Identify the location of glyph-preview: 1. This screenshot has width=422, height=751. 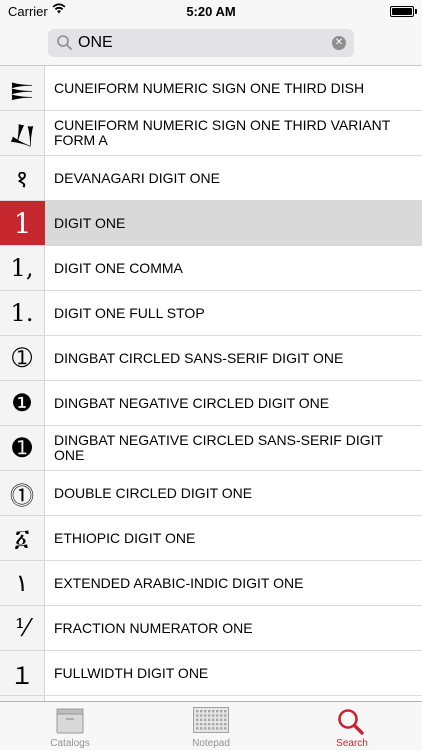
(22, 223).